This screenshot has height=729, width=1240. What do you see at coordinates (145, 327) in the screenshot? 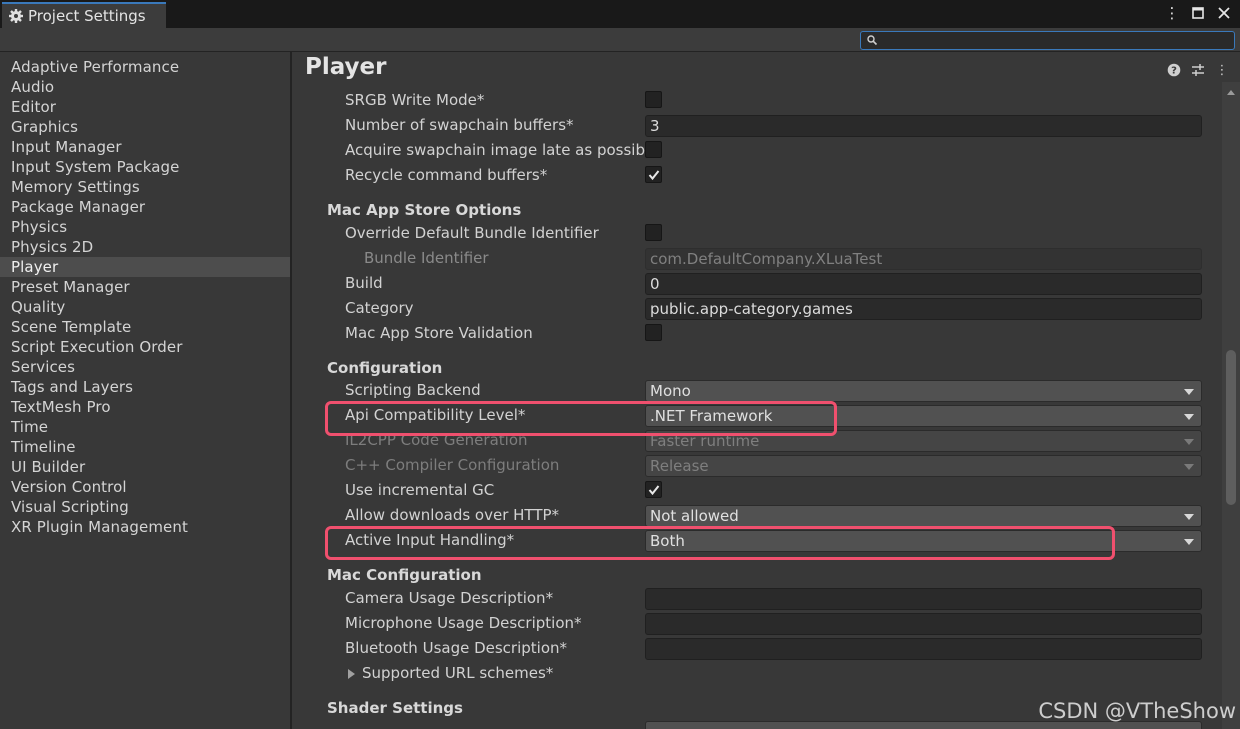
I see `sidebar-item-scene-template: Scene Template` at bounding box center [145, 327].